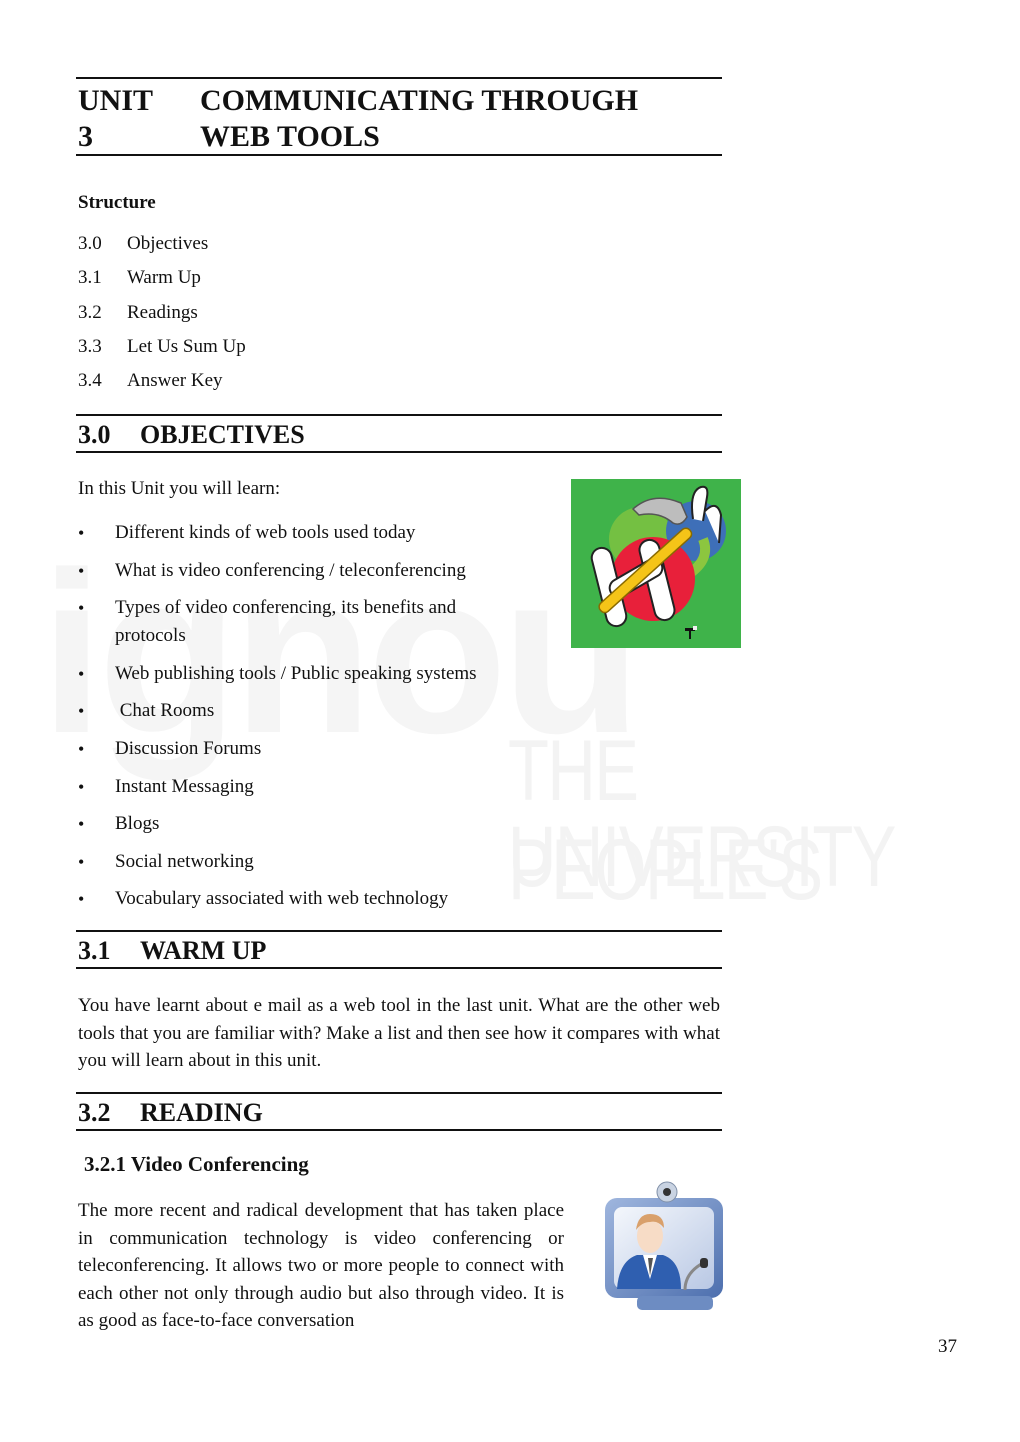 The width and height of the screenshot is (1020, 1442). I want to click on hammer-logo-icon, so click(656, 563).